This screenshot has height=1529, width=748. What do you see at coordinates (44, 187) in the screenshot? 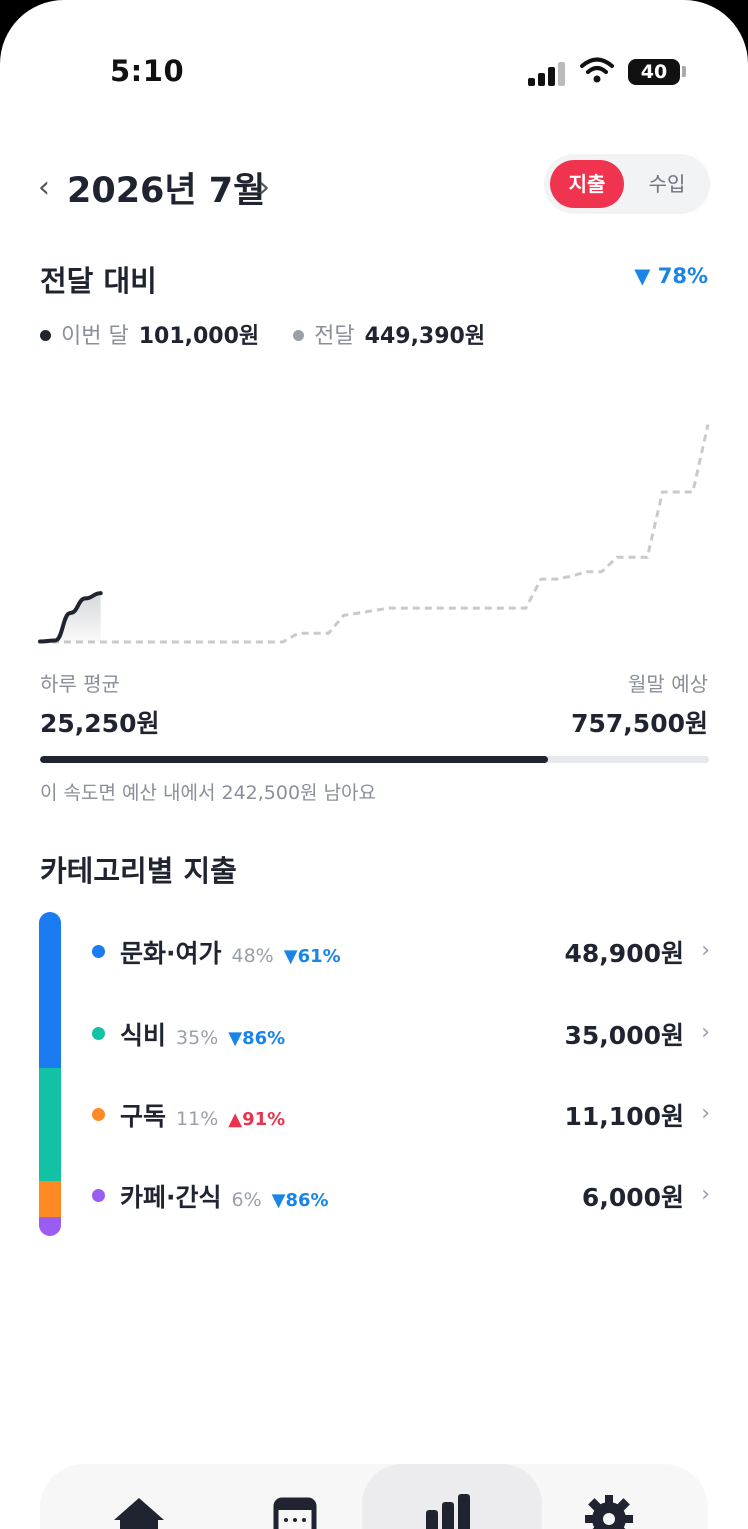
I see `prev-month-button: ‹` at bounding box center [44, 187].